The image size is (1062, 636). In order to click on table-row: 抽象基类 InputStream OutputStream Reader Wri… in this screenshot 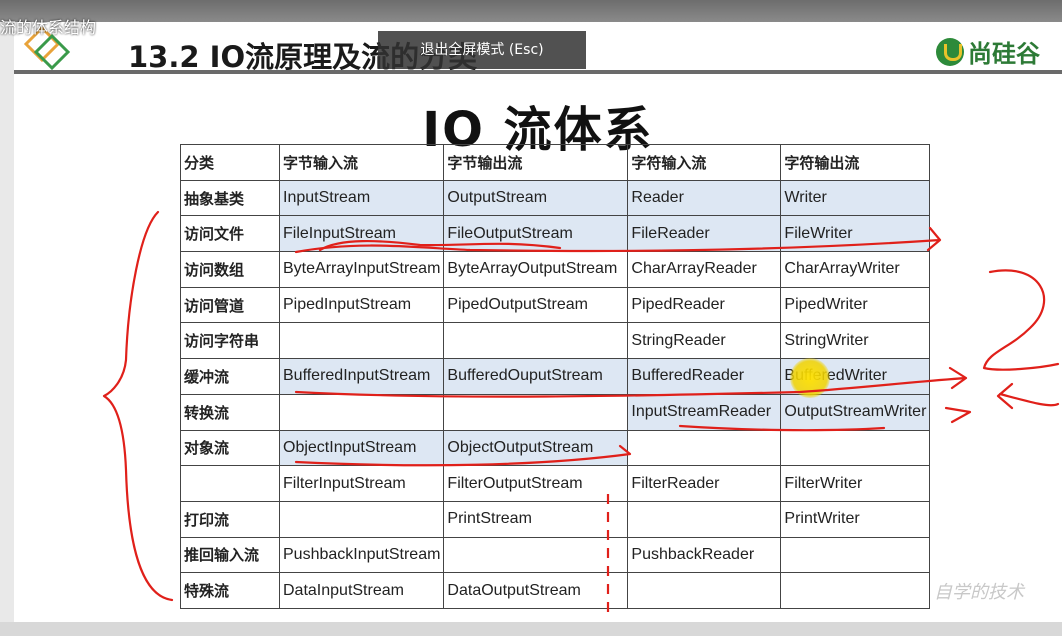, I will do `click(555, 198)`.